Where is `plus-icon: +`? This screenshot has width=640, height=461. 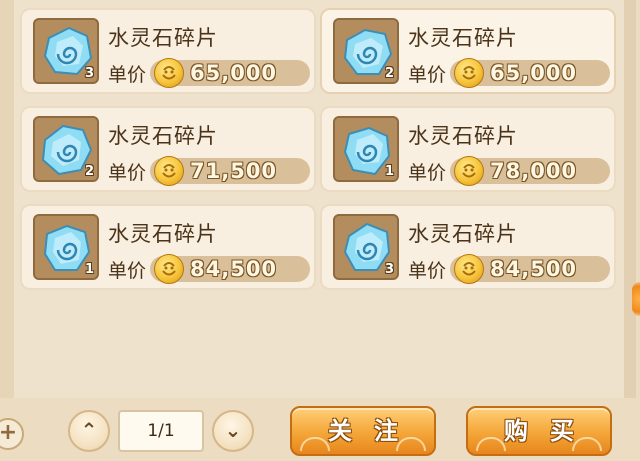
plus-icon: + is located at coordinates (9, 432).